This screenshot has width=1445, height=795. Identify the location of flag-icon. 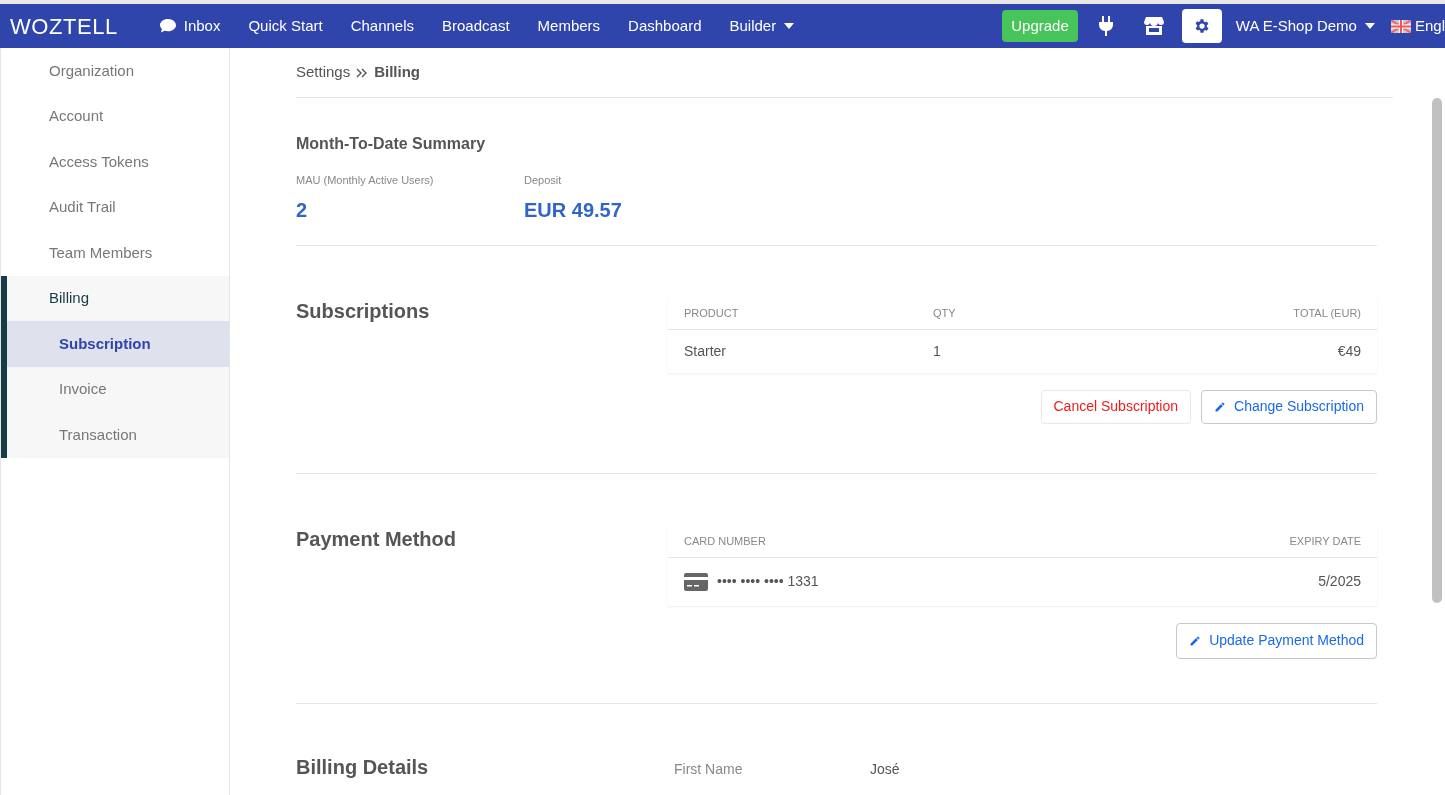
(1400, 26).